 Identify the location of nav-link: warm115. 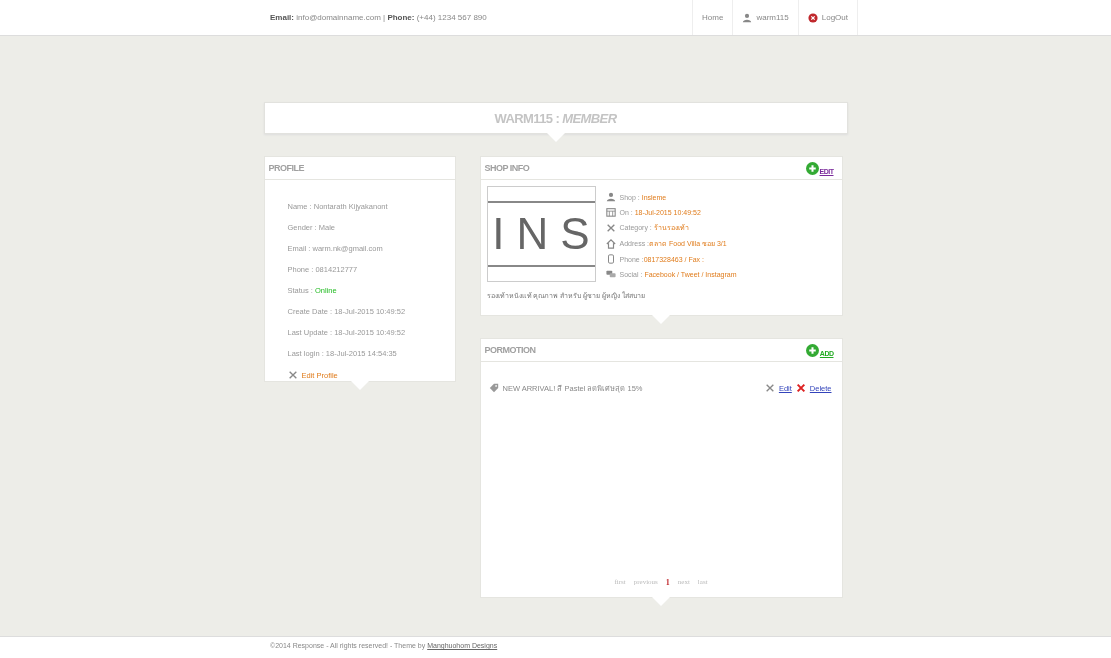
(765, 17).